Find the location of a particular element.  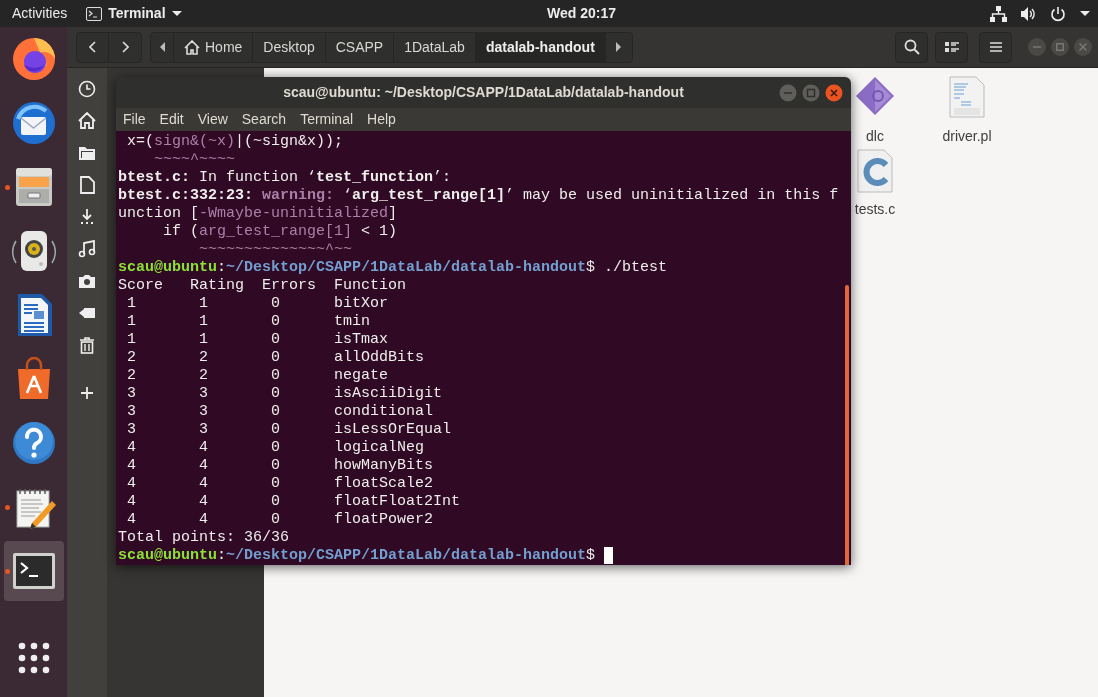

folder-icon is located at coordinates (87, 153).